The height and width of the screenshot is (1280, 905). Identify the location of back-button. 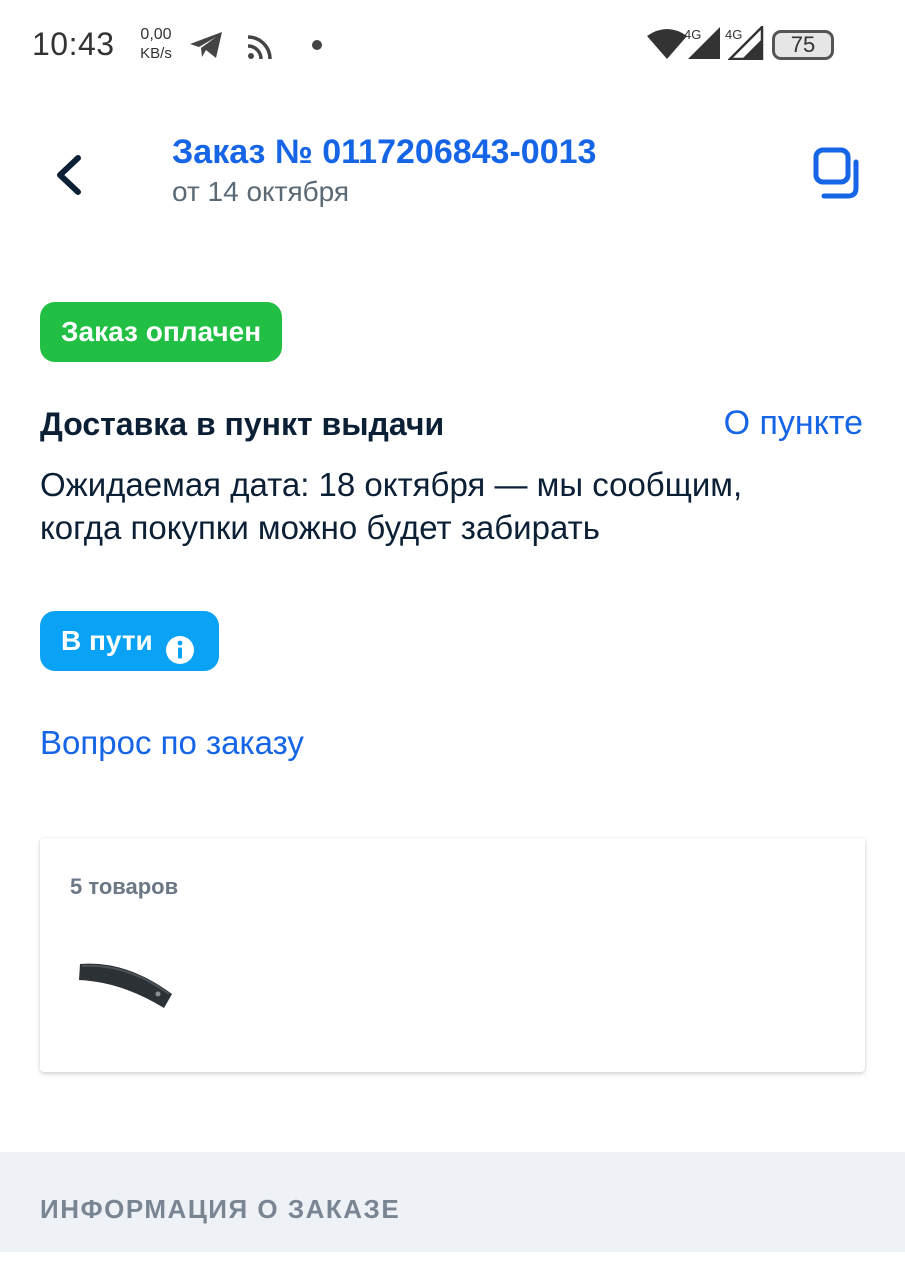
(70, 174).